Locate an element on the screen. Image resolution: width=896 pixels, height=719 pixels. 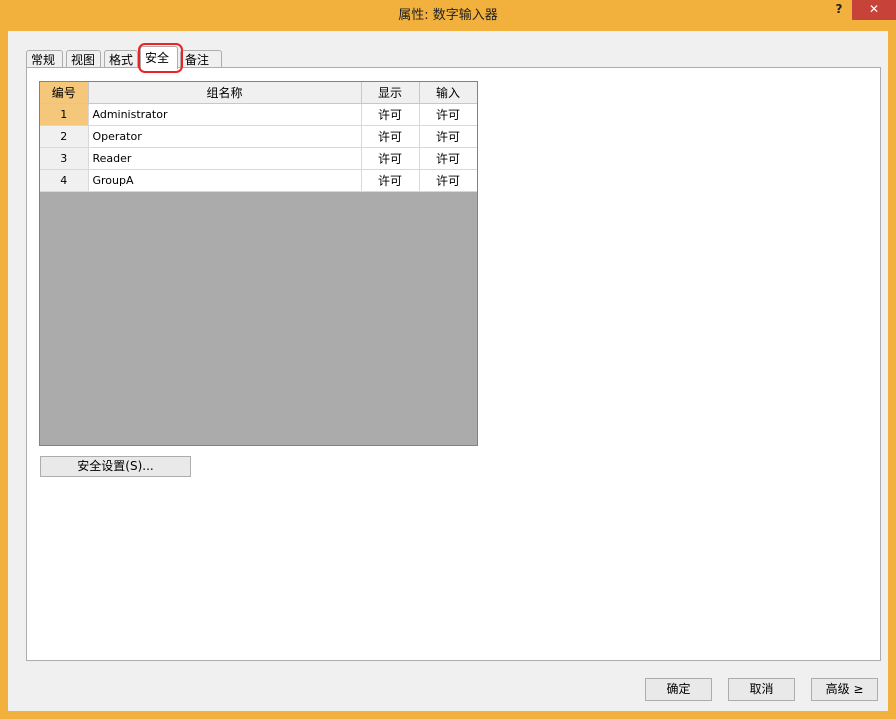
title-bar: 属性: 数字输入器 ? ✕ is located at coordinates (448, 15).